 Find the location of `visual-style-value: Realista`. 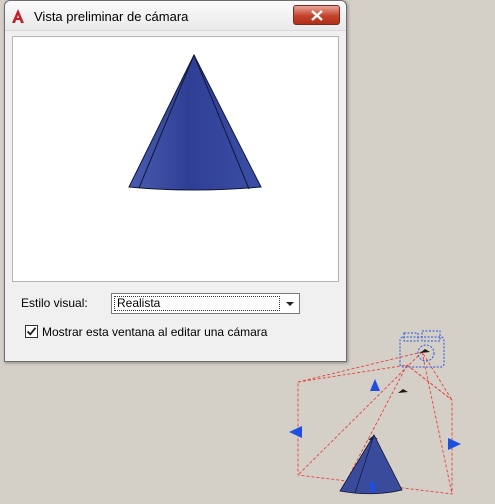

visual-style-value: Realista is located at coordinates (197, 303).